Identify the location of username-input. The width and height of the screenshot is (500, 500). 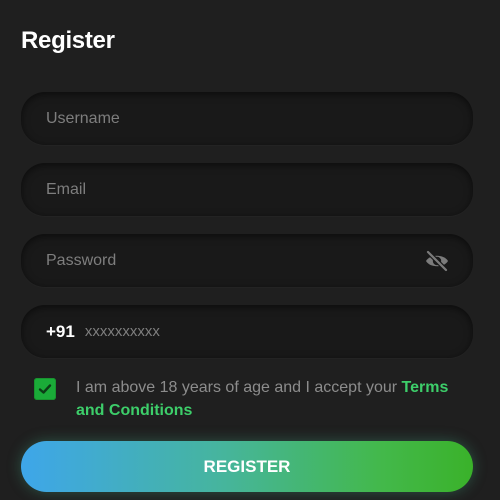
(248, 118).